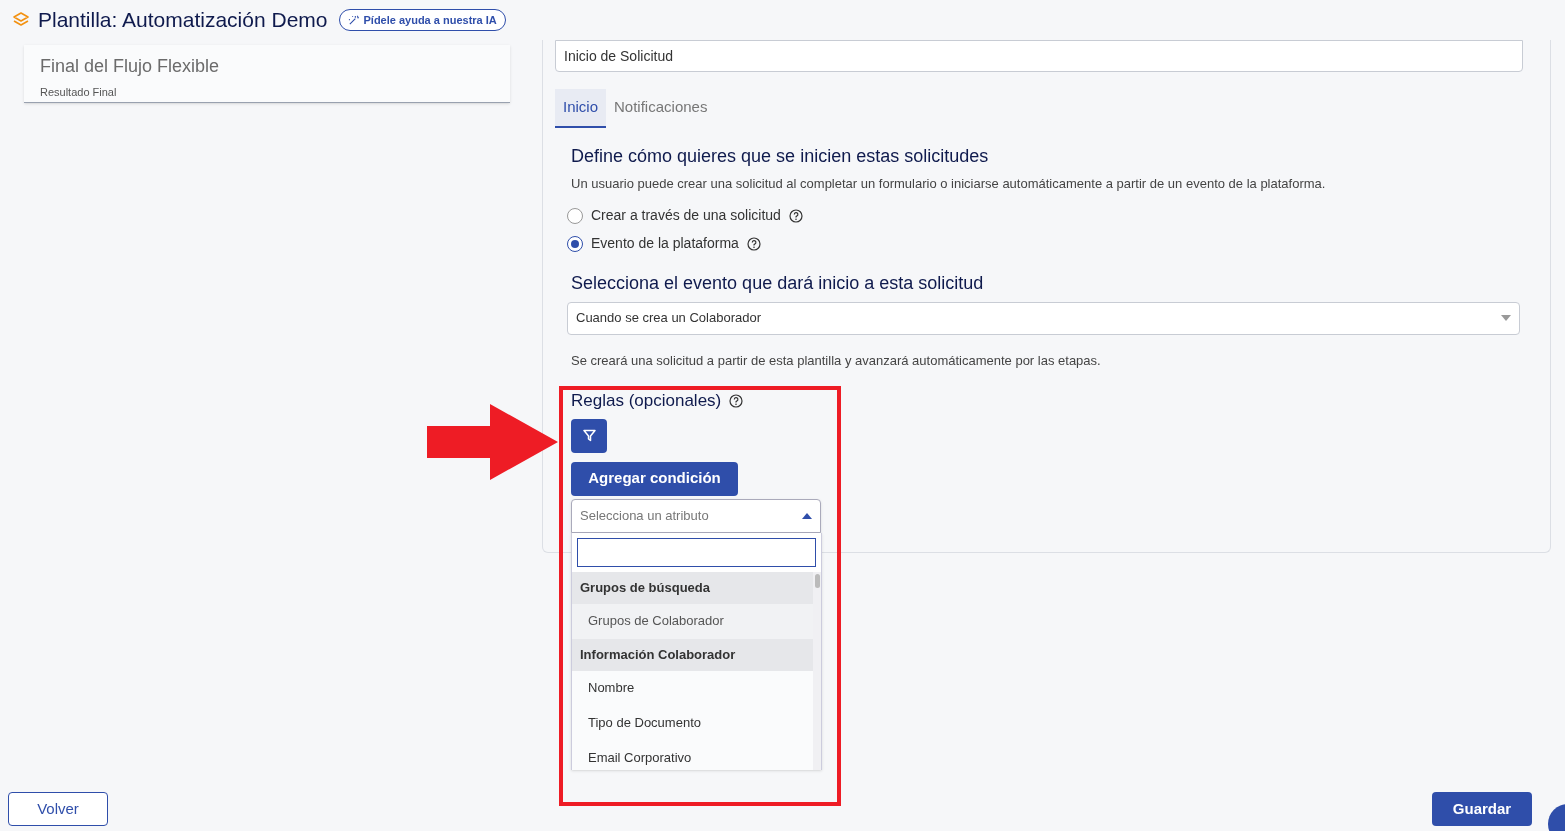 Image resolution: width=1565 pixels, height=831 pixels. What do you see at coordinates (1039, 56) in the screenshot?
I see `stage-name-field: Inicio de Solicitud` at bounding box center [1039, 56].